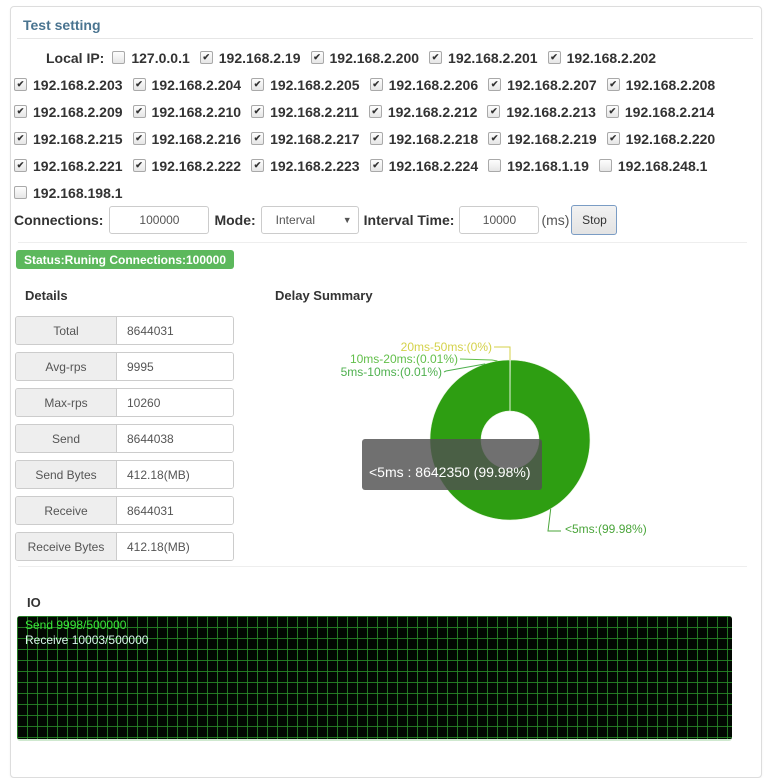 This screenshot has width=767, height=778. Describe the element at coordinates (187, 166) in the screenshot. I see `ip-option: 192.168.2.222` at that location.